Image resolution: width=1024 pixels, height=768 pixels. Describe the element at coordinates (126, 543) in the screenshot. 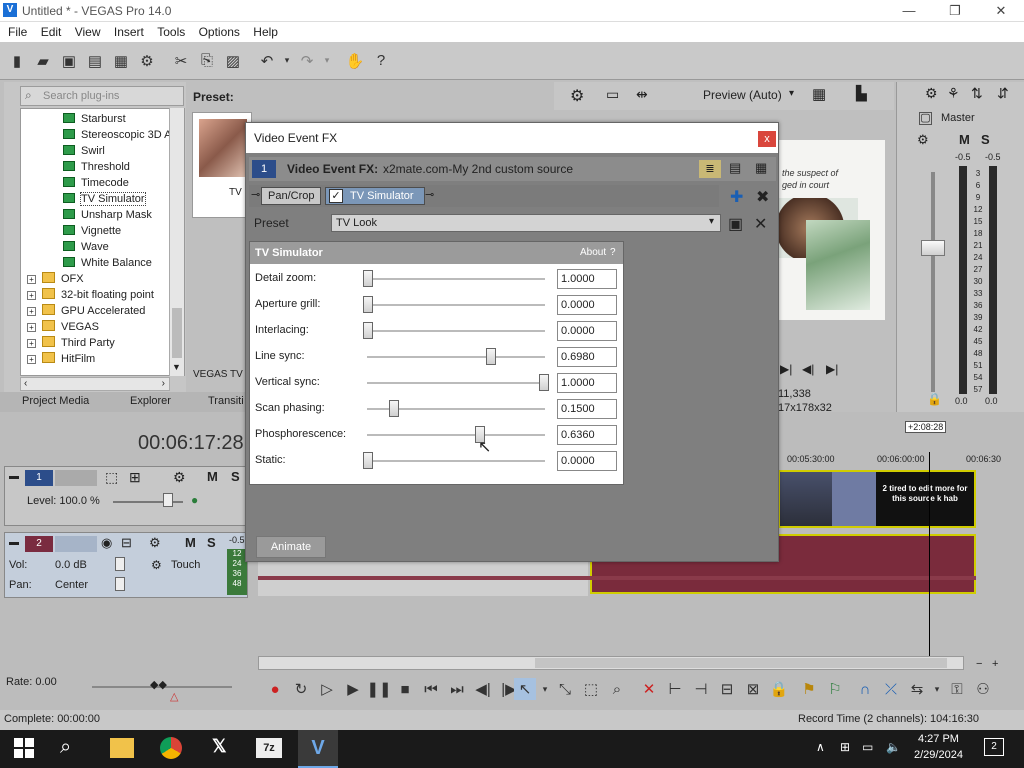

I see `track-fx-icon: ⊟` at that location.